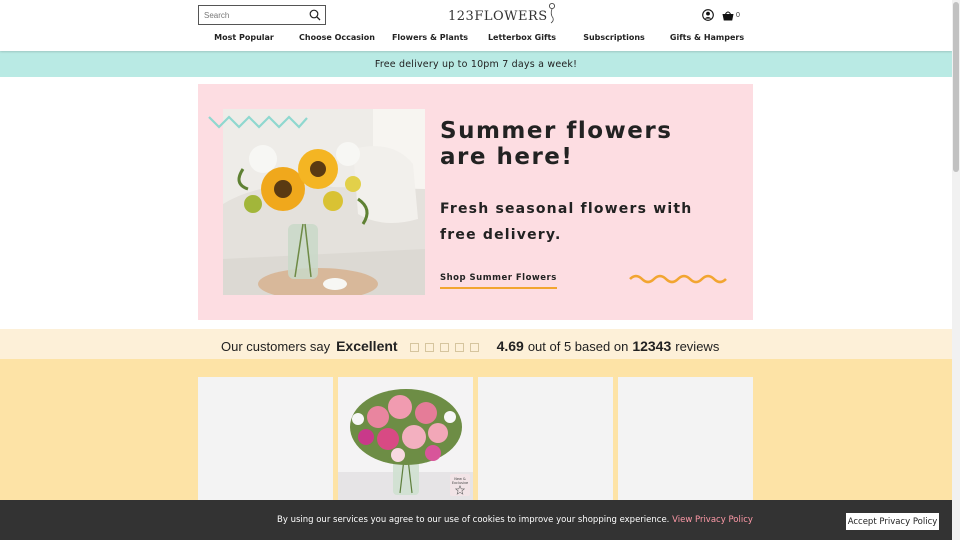 This screenshot has width=960, height=540. Describe the element at coordinates (367, 346) in the screenshot. I see `reviews-rating-word: Excellent` at that location.